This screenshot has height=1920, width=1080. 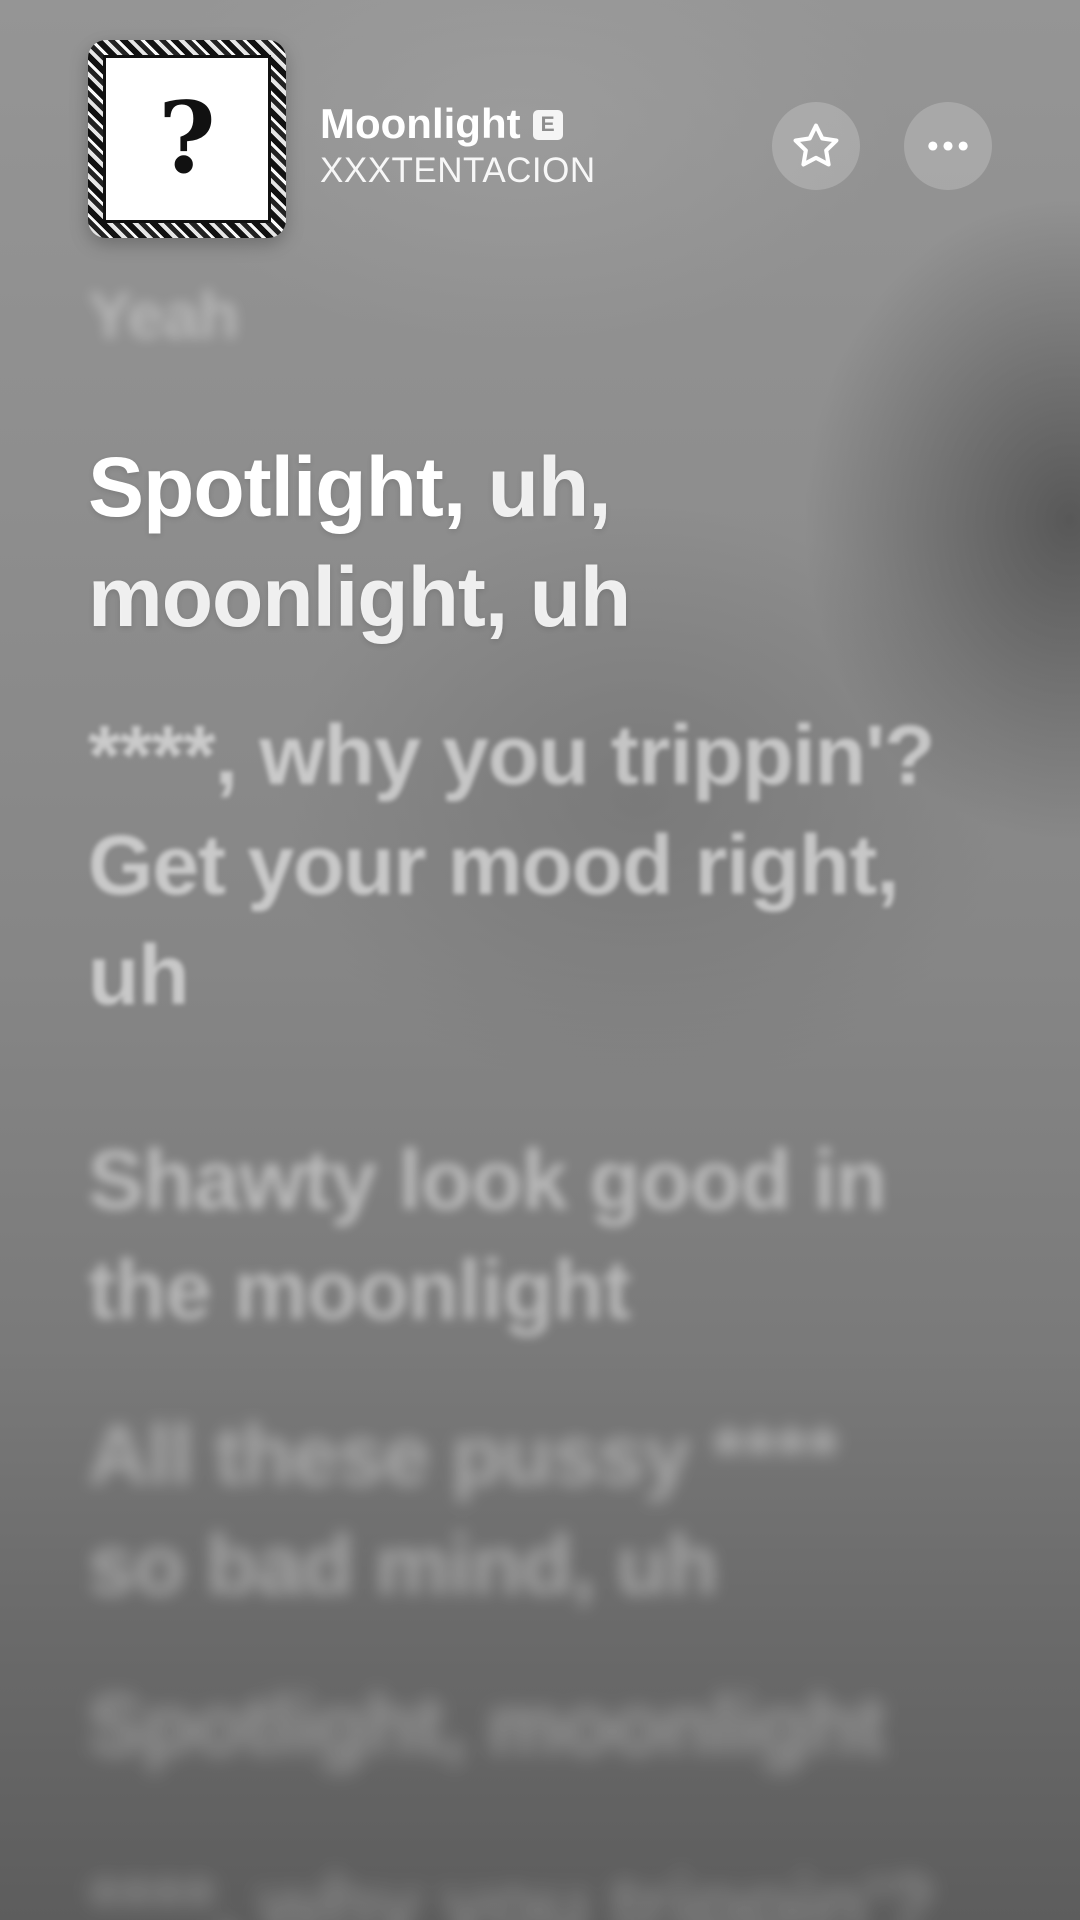 I want to click on lyric-line-upcoming: Shawty look good in the moonlight, so click(x=538, y=1235).